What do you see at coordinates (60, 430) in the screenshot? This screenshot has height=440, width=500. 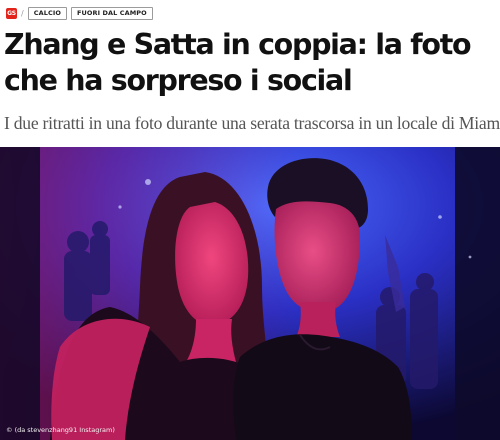 I see `photo-credit: © (da stevenzhang91 Instagram)` at bounding box center [60, 430].